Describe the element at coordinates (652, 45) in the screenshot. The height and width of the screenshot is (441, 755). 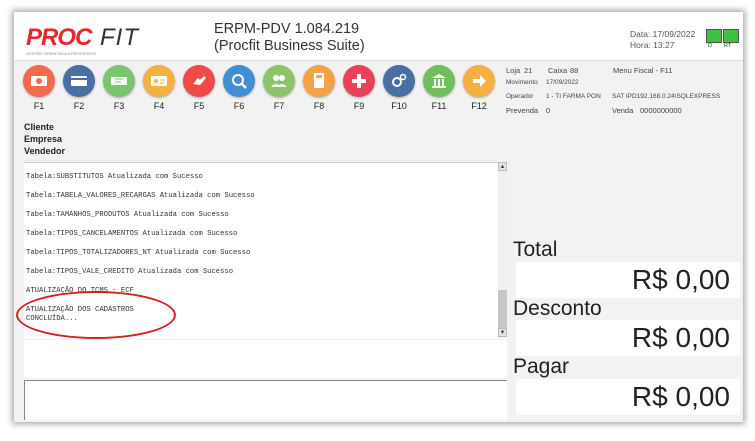
I see `time-text: Hora: 13:27` at that location.